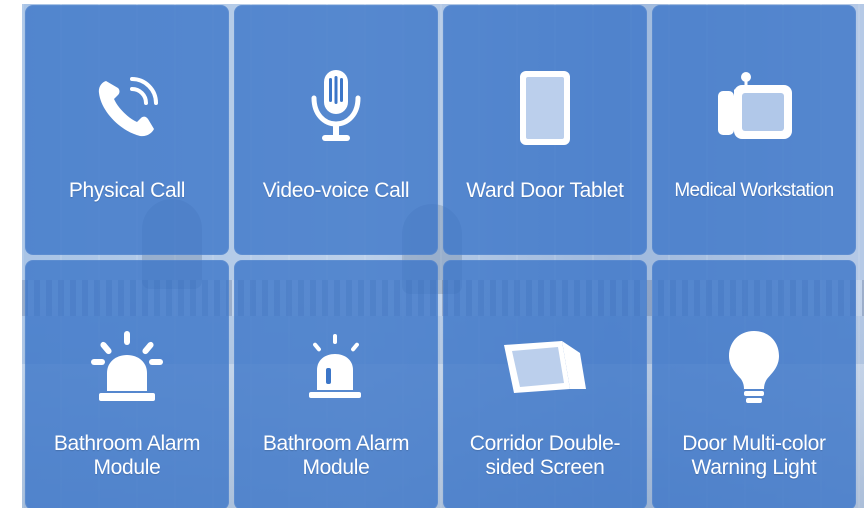  What do you see at coordinates (336, 367) in the screenshot?
I see `alarm-beacon-icon` at bounding box center [336, 367].